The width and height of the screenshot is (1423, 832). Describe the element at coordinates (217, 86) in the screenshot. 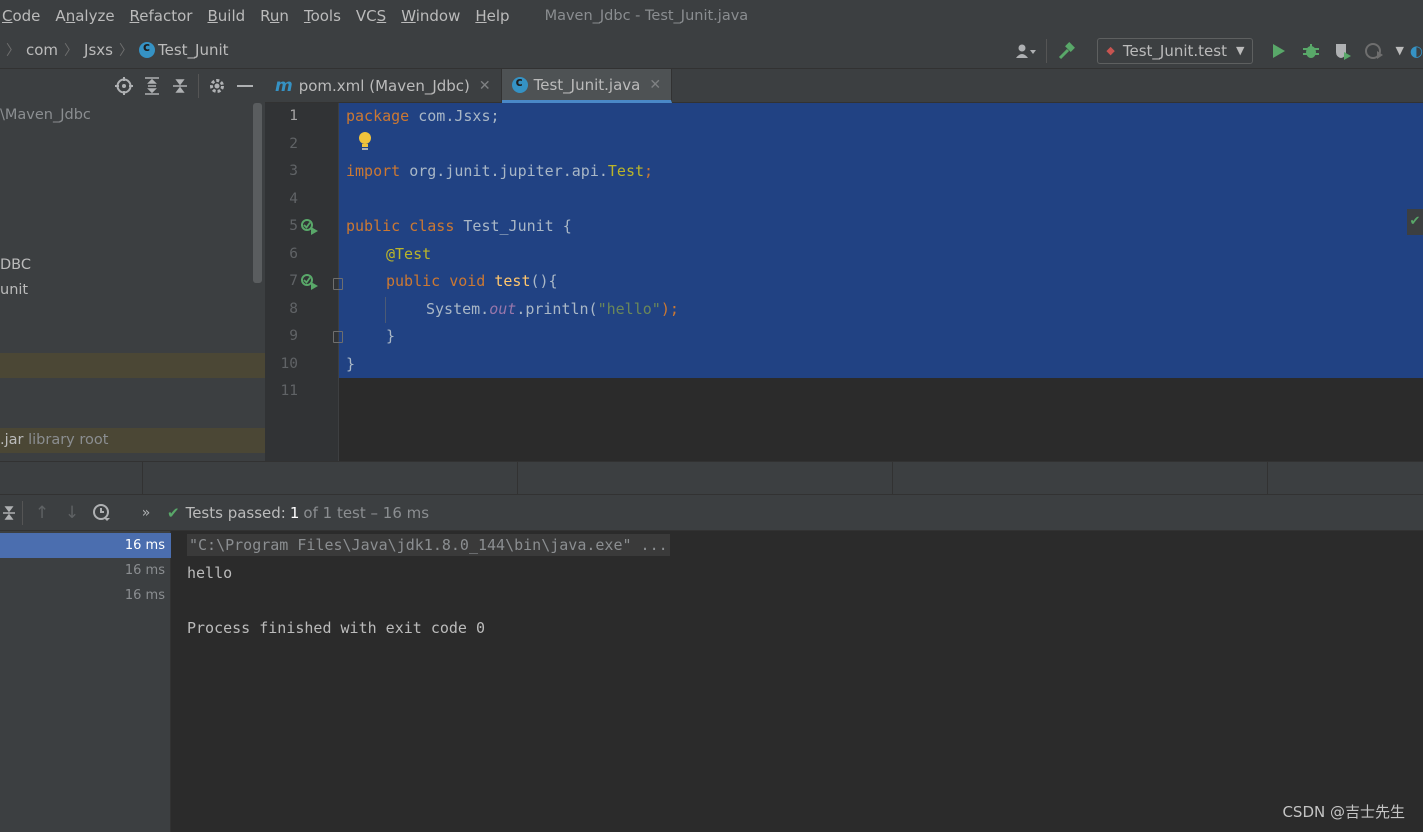

I see `gear-icon` at that location.